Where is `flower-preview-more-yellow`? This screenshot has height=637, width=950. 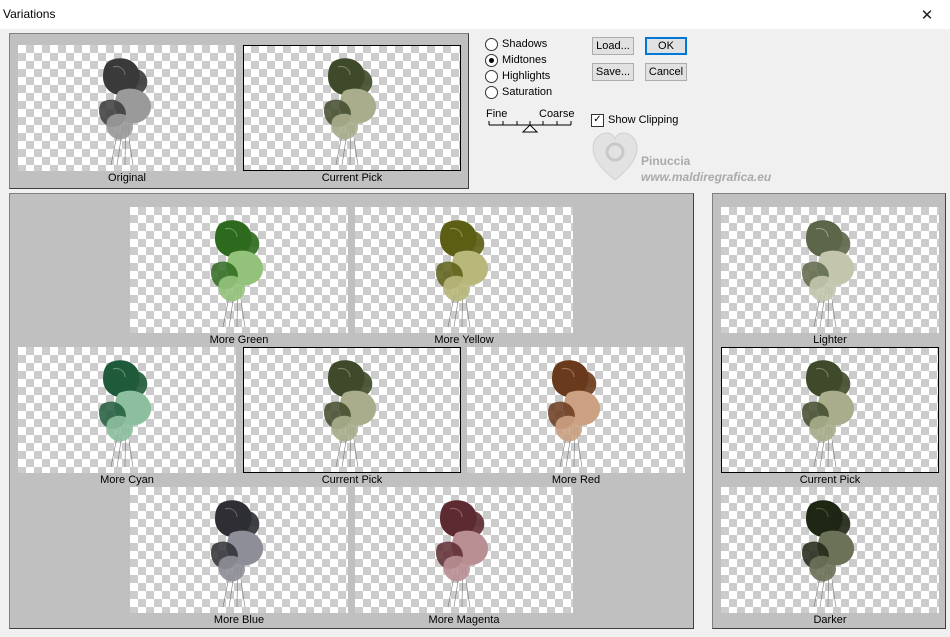
flower-preview-more-yellow is located at coordinates (462, 274).